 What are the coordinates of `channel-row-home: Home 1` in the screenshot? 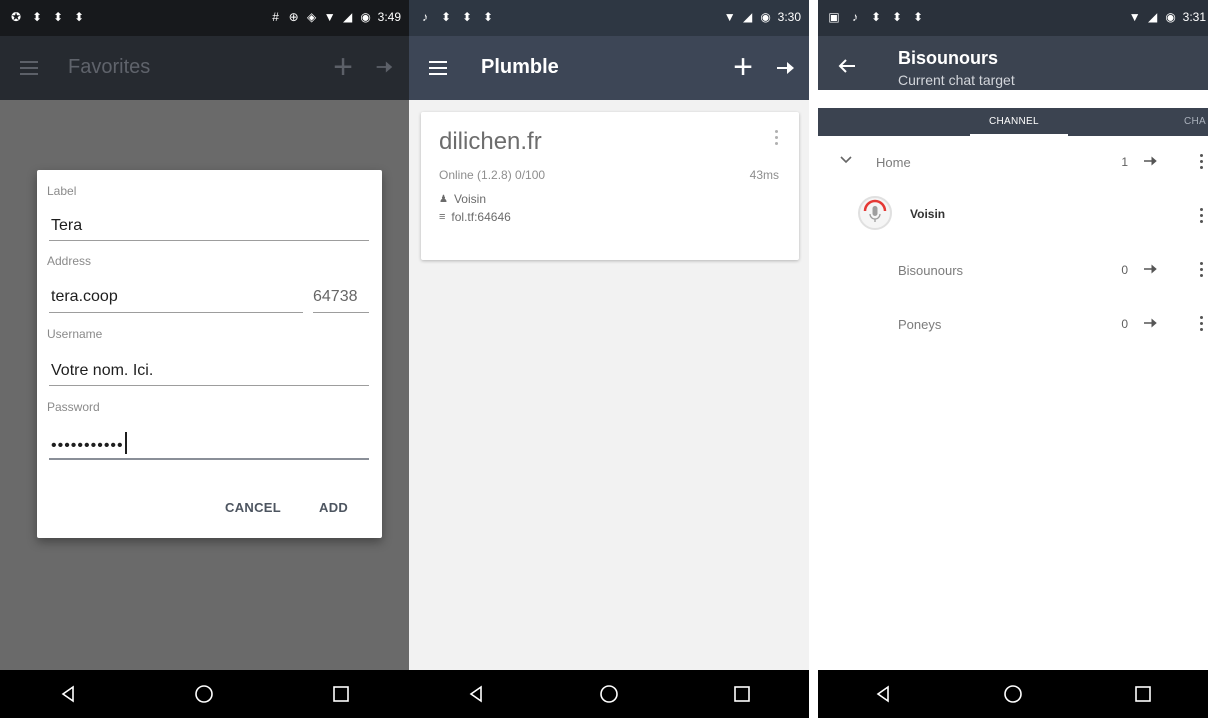 It's located at (1013, 163).